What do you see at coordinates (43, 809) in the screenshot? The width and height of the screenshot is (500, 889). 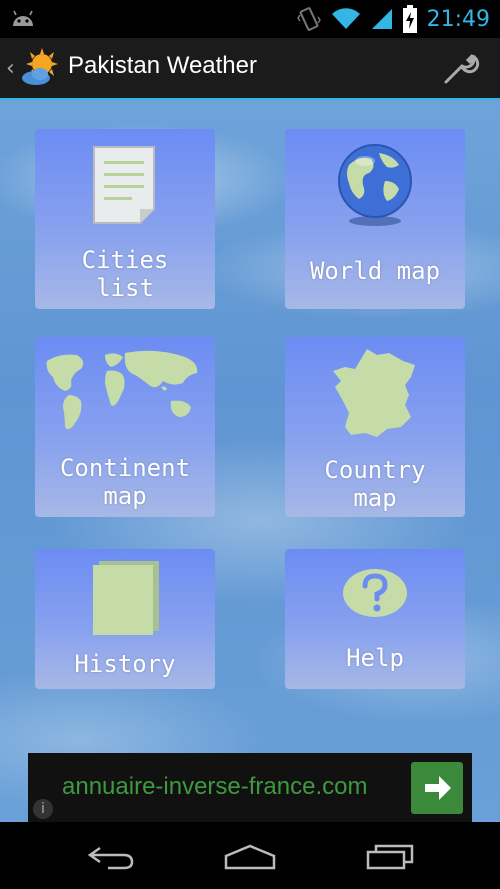 I see `info-icon: i` at bounding box center [43, 809].